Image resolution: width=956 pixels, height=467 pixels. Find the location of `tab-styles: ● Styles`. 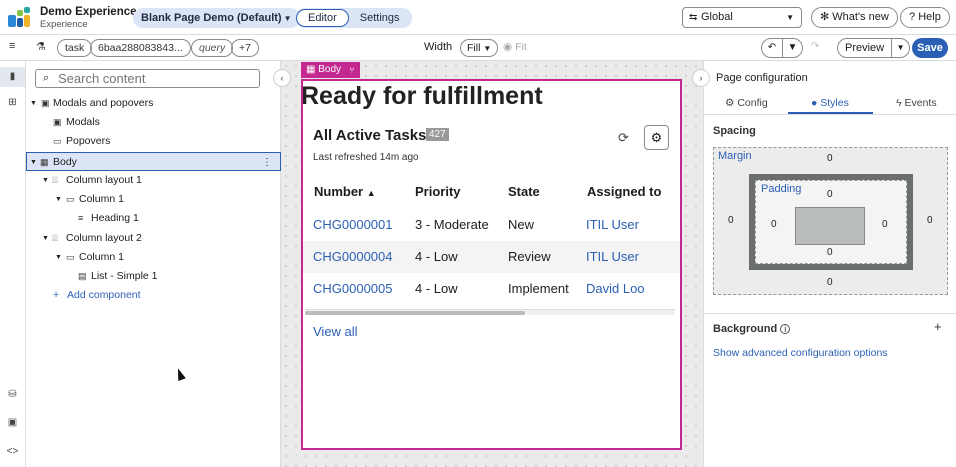

tab-styles: ● Styles is located at coordinates (830, 103).